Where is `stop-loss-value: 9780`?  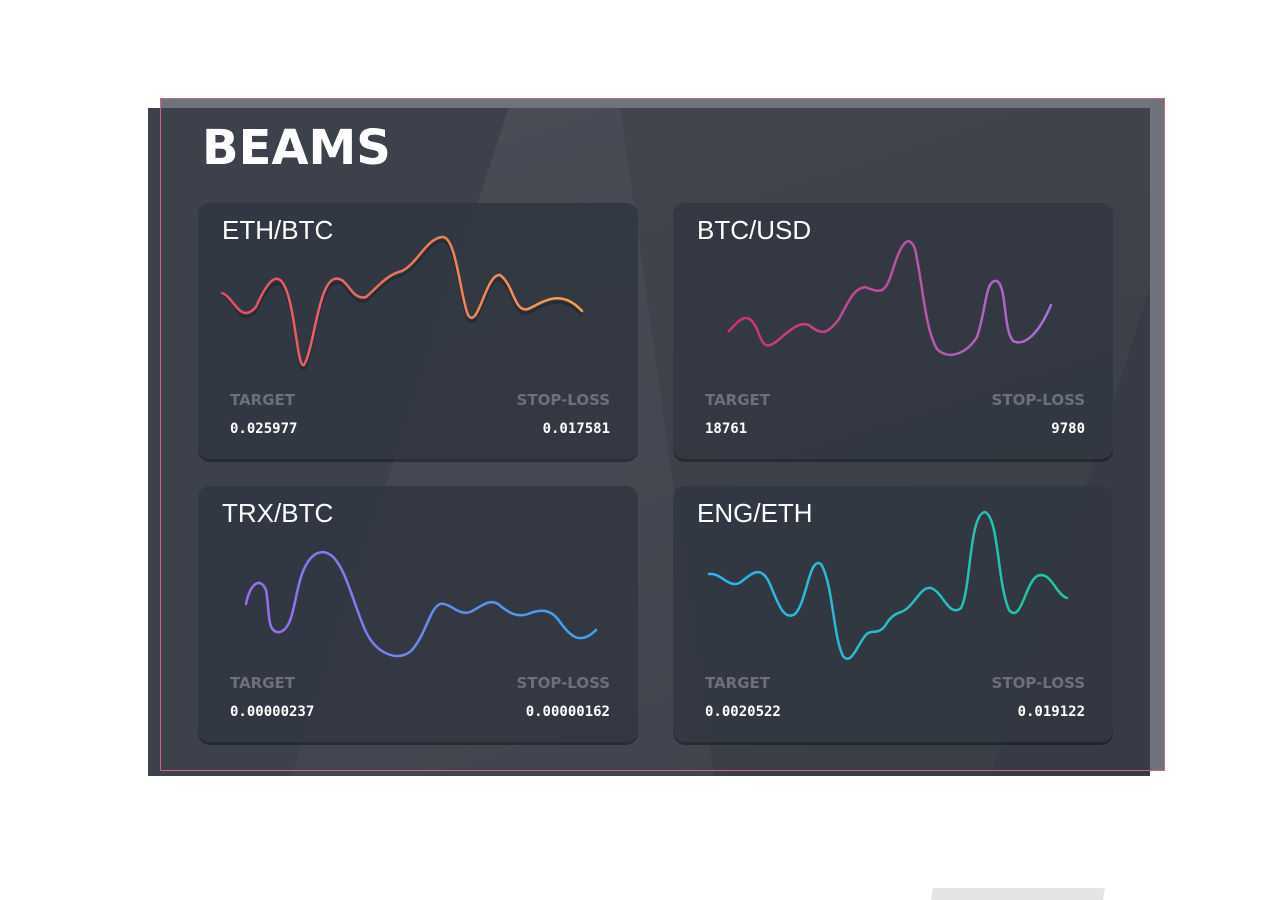 stop-loss-value: 9780 is located at coordinates (1068, 429).